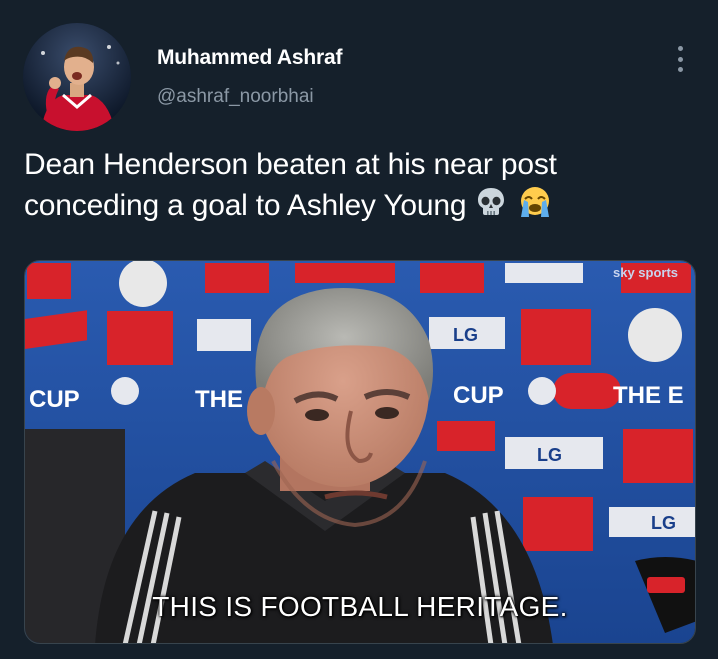 This screenshot has width=718, height=659. What do you see at coordinates (491, 207) in the screenshot?
I see `skull-emoji` at bounding box center [491, 207].